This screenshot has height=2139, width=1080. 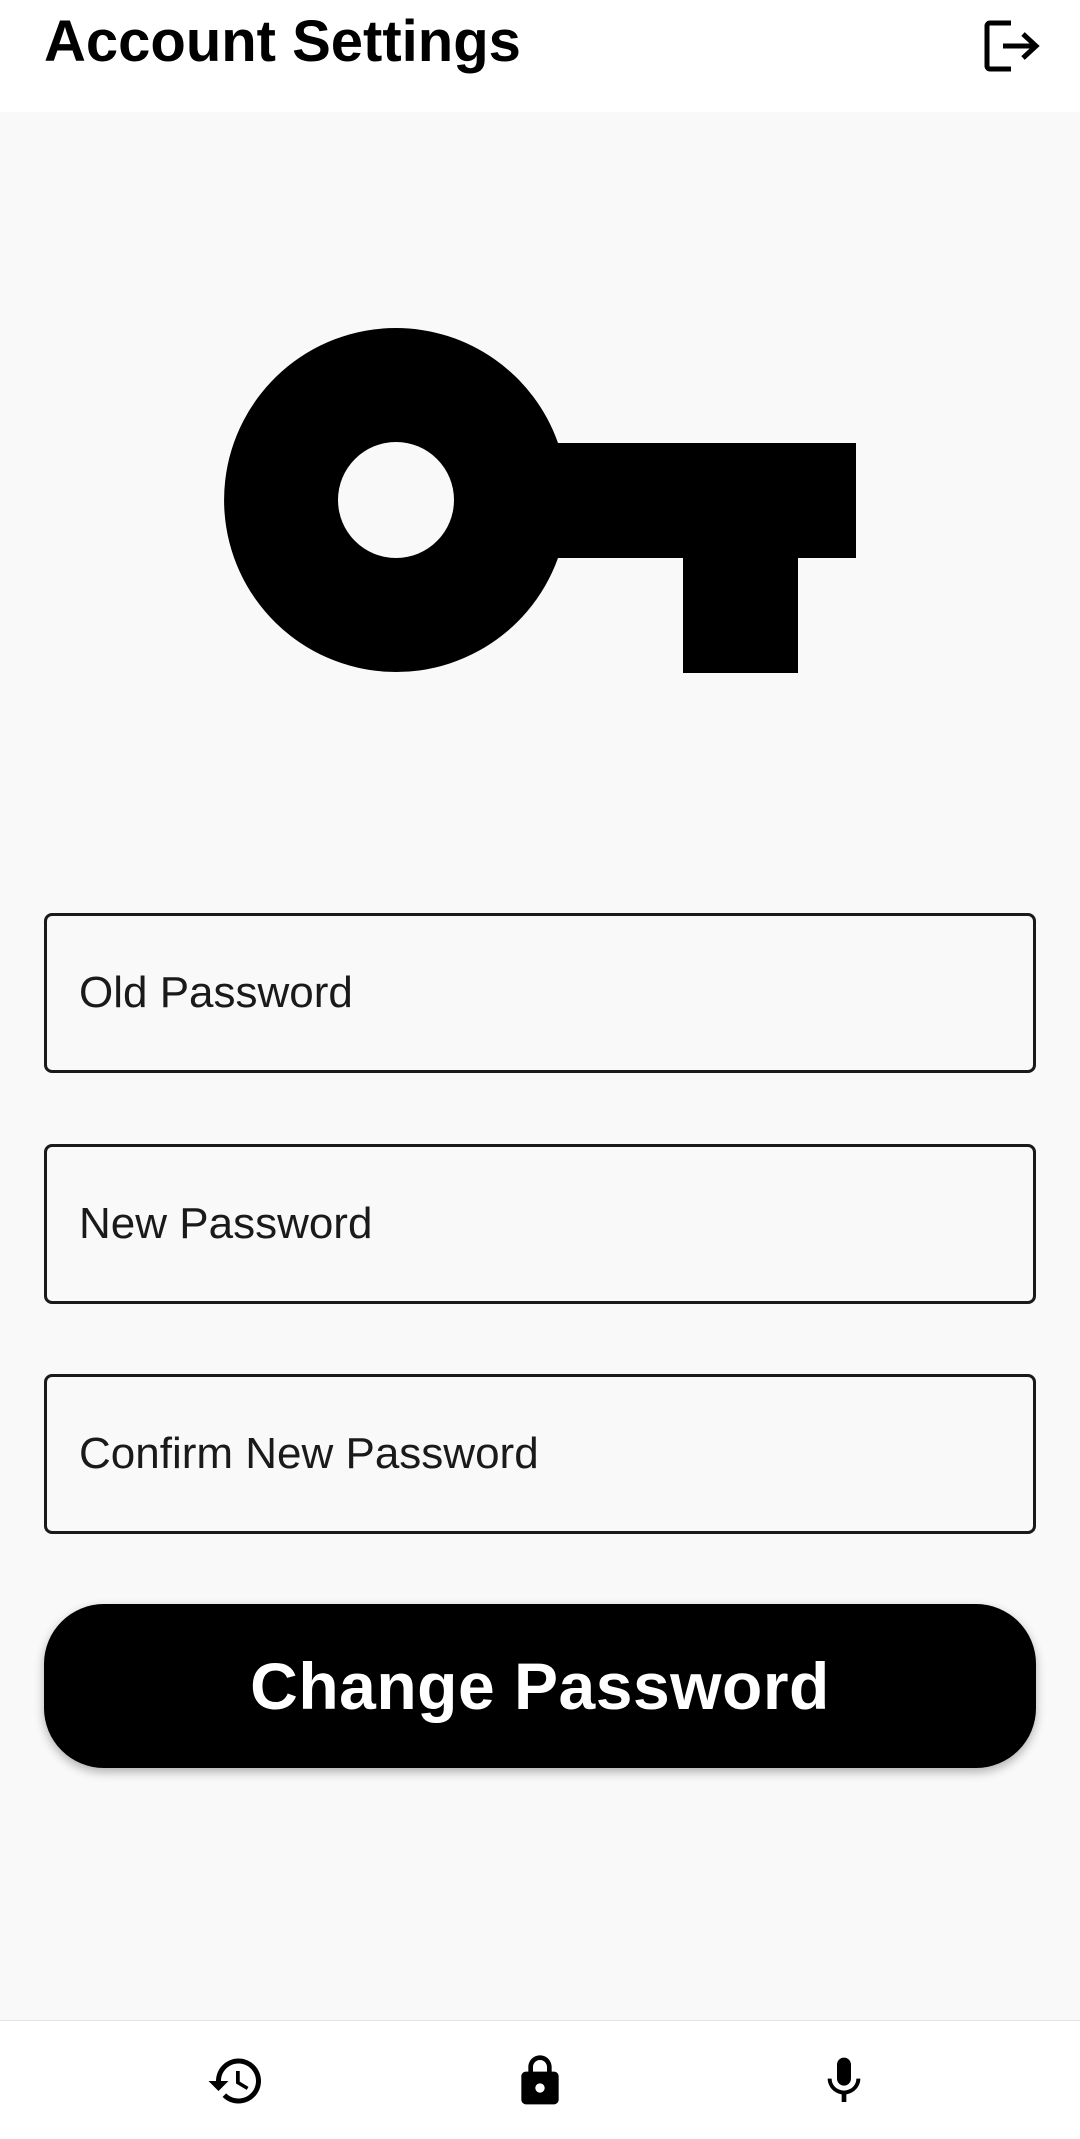 I want to click on bottom-navigation, so click(x=540, y=2079).